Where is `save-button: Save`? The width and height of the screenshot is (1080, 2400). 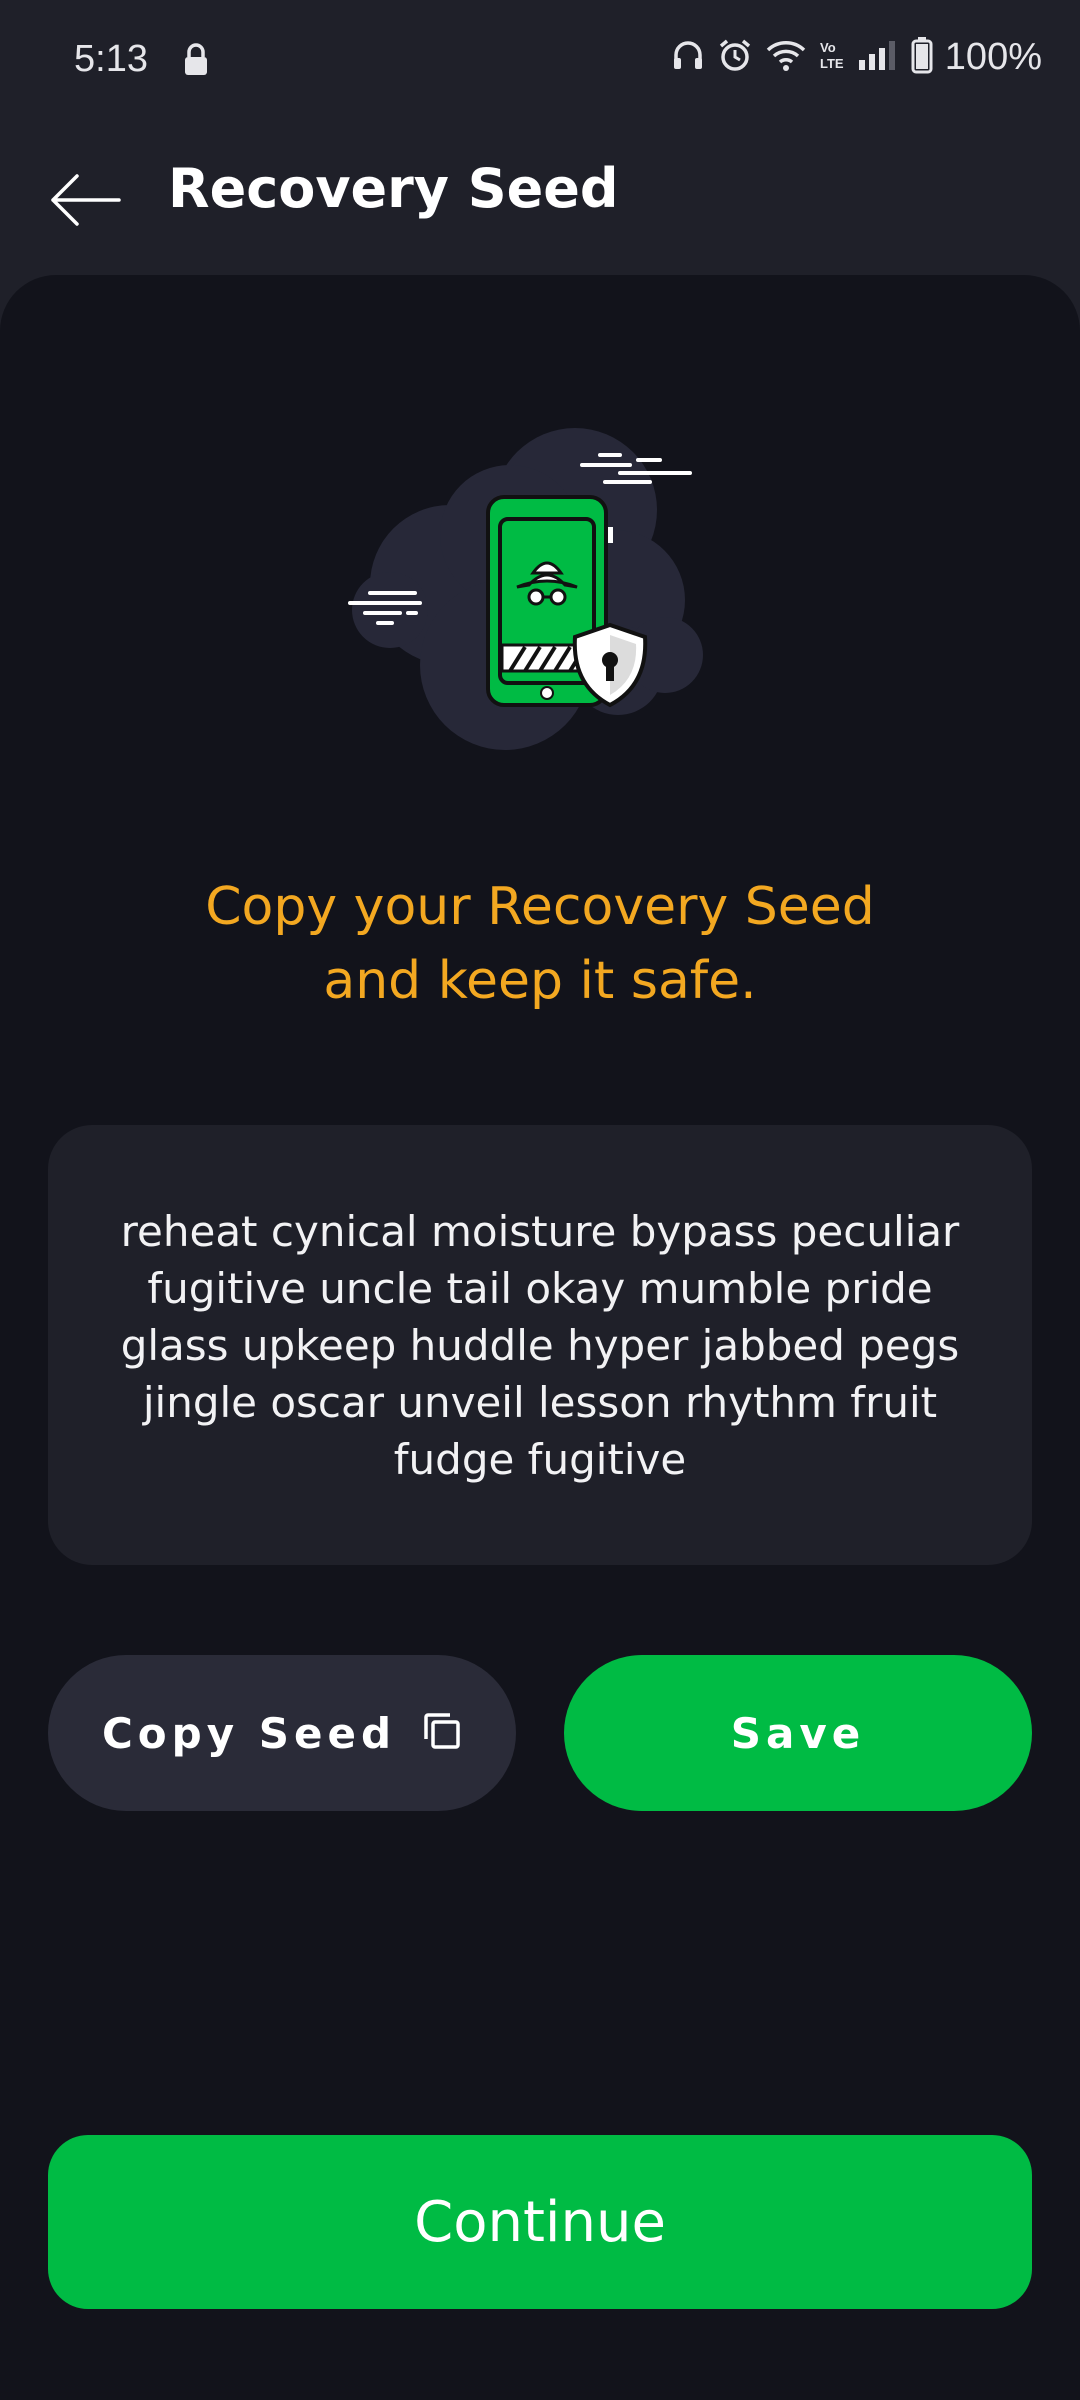 save-button: Save is located at coordinates (798, 1733).